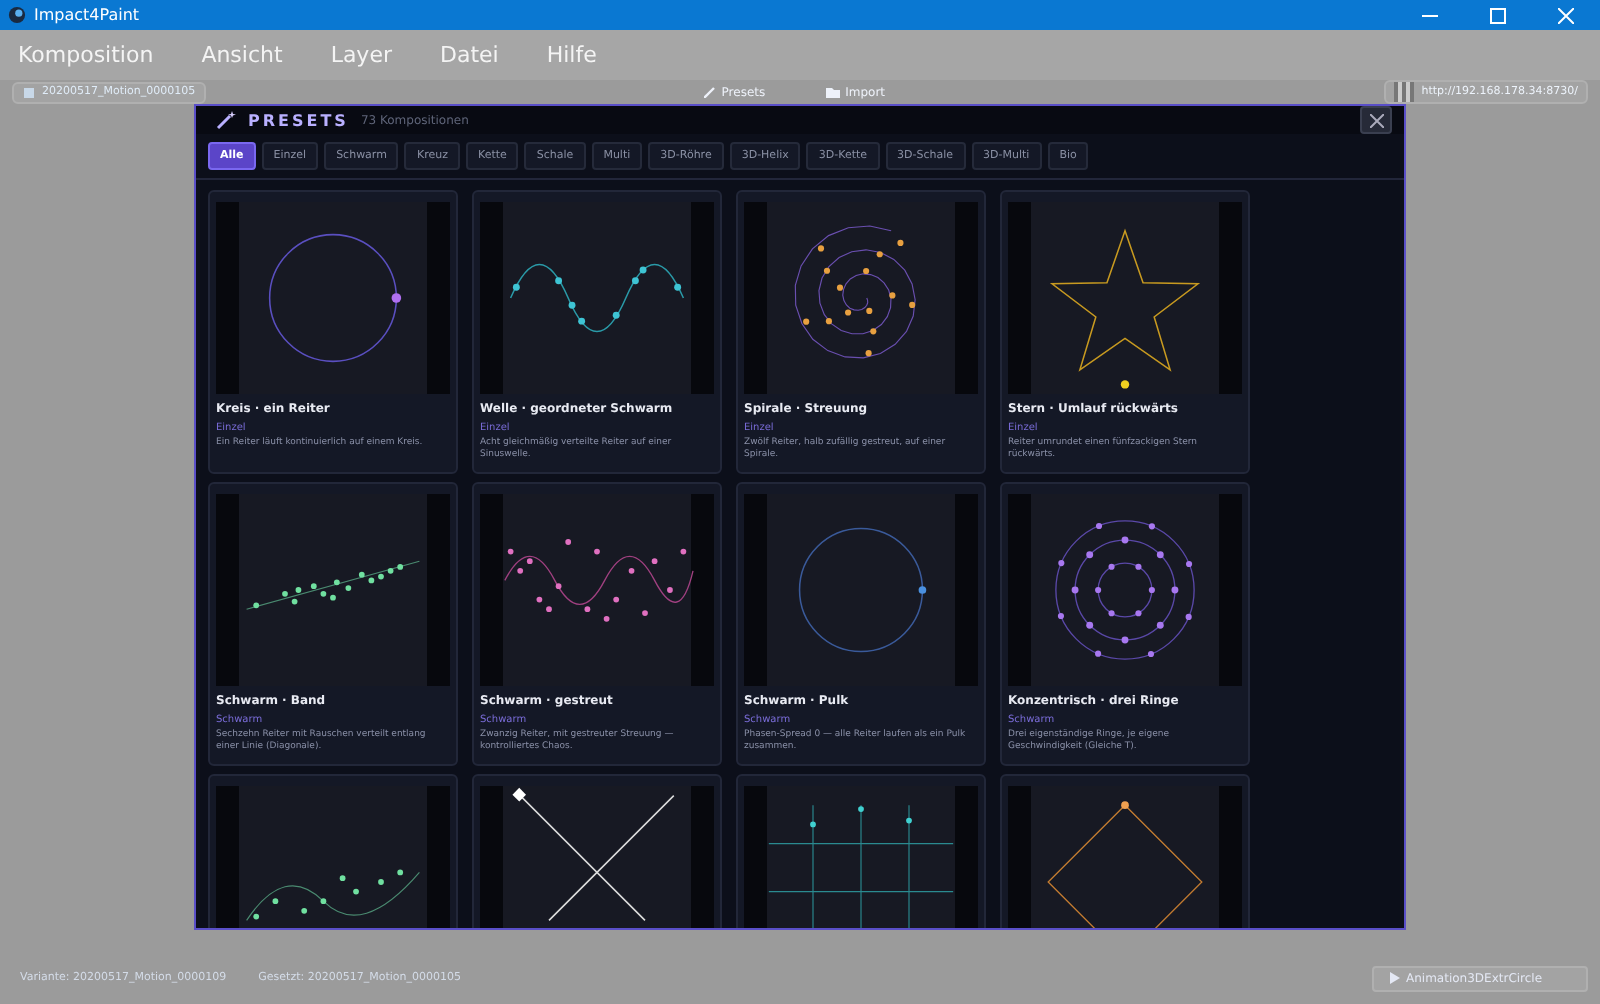 This screenshot has width=1600, height=1004. I want to click on dialog-title: PRESETS, so click(298, 120).